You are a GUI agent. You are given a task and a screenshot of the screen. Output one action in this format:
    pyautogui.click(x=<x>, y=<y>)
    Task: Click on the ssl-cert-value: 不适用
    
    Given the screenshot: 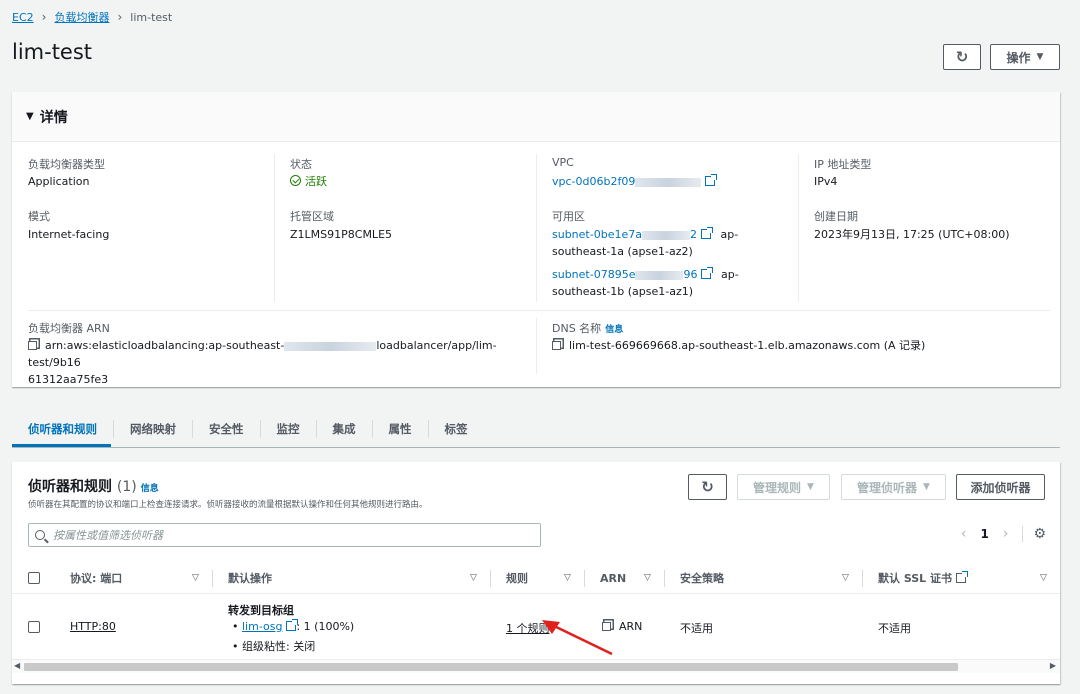 What is the action you would take?
    pyautogui.click(x=894, y=628)
    